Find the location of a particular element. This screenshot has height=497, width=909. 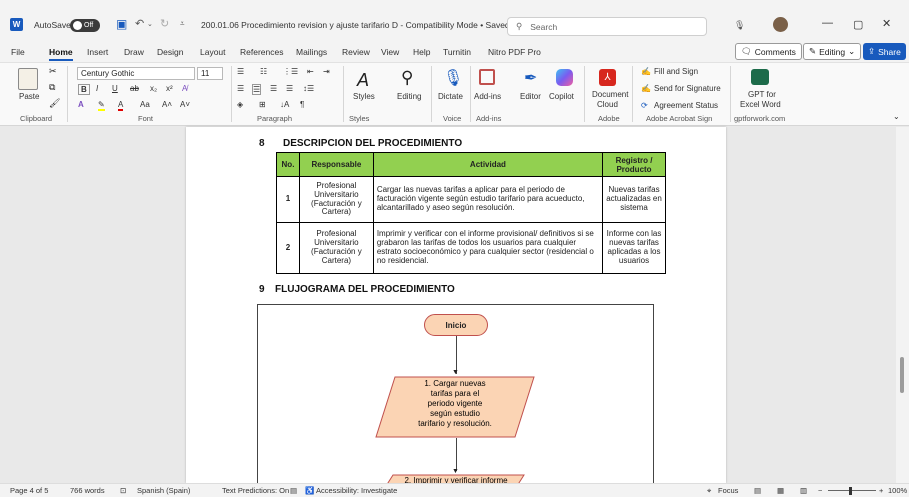

search-box: ⚲ Search is located at coordinates (607, 26).